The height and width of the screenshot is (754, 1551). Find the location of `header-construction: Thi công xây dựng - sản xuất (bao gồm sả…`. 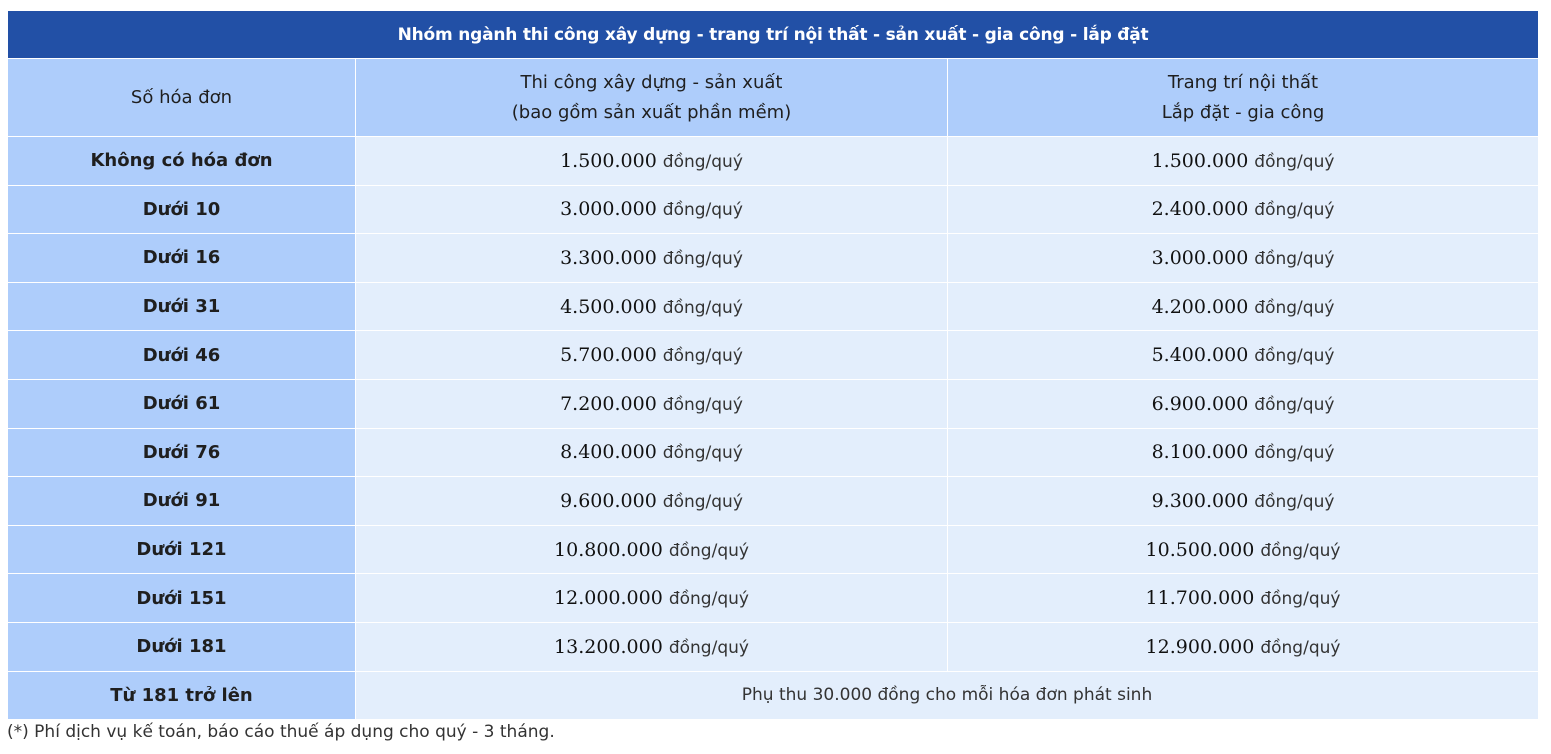

header-construction: Thi công xây dựng - sản xuất (bao gồm sả… is located at coordinates (651, 97).